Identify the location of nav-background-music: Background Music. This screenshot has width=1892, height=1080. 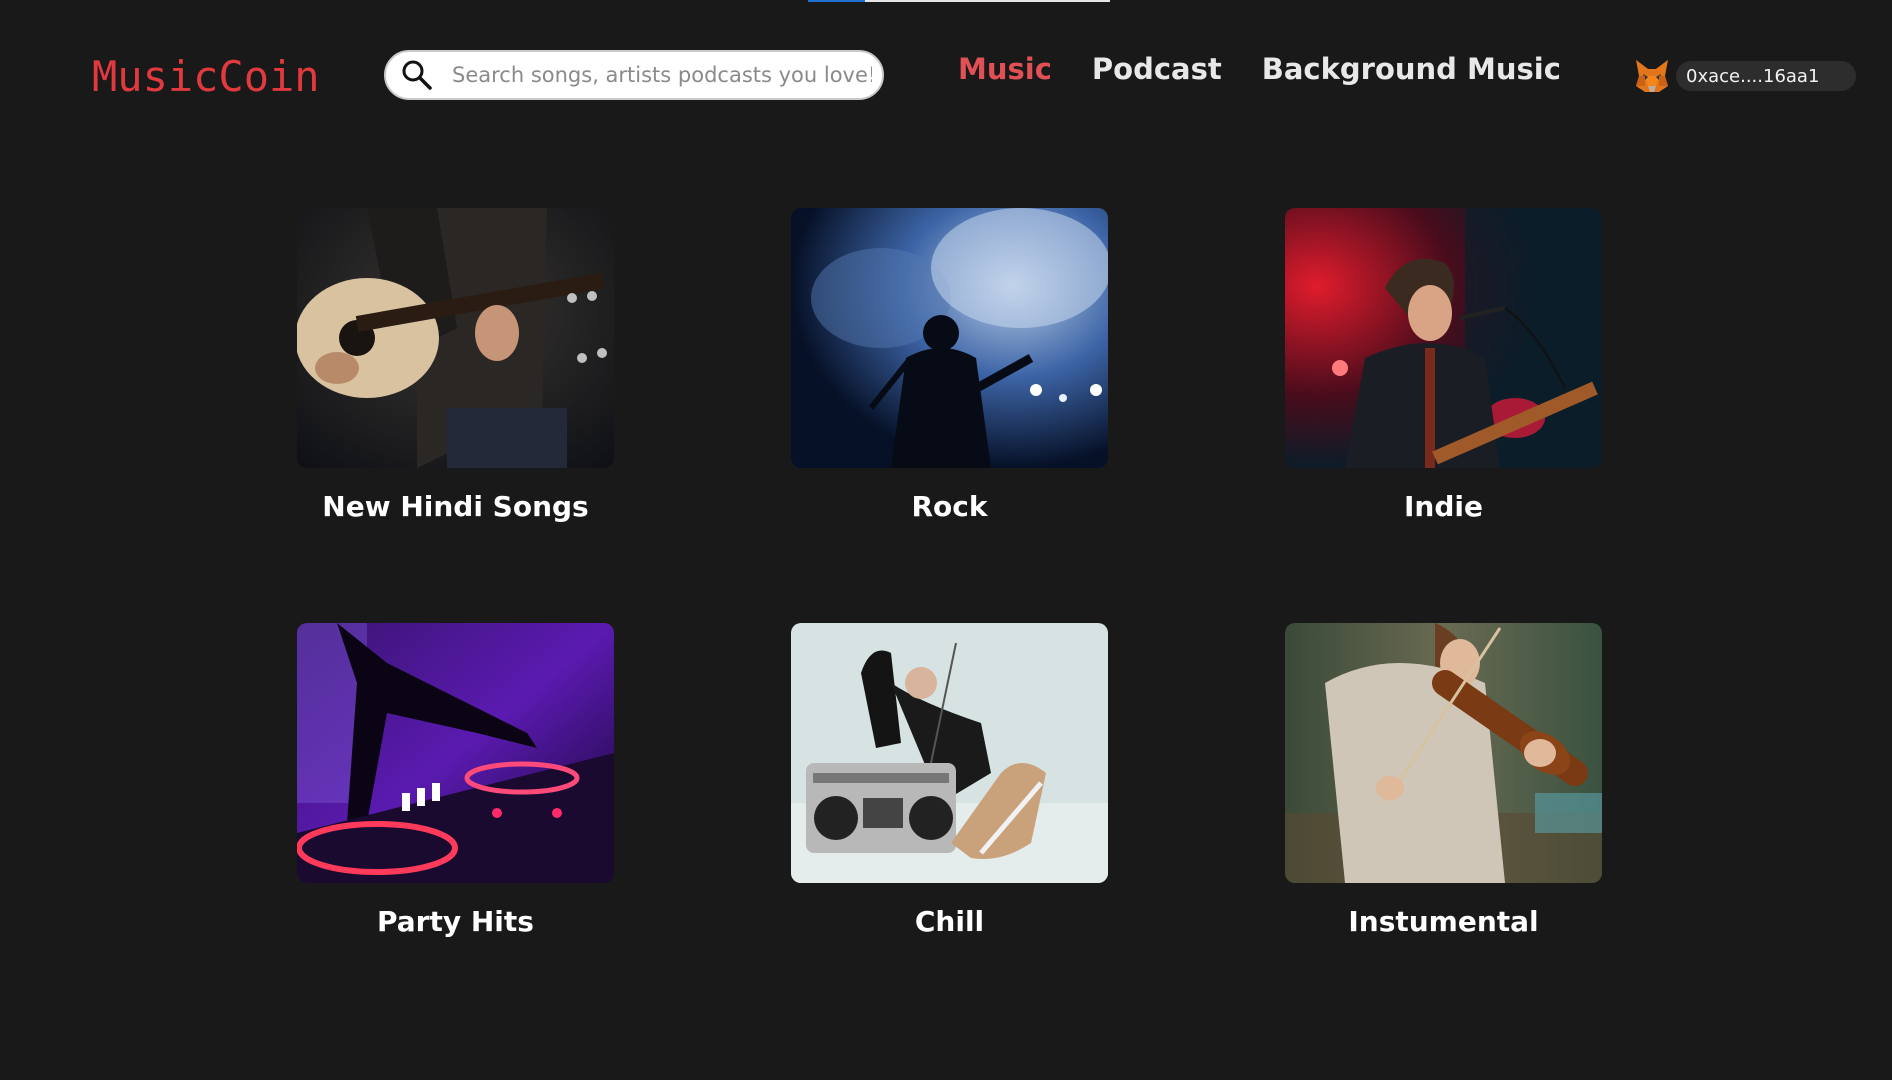
(1411, 69).